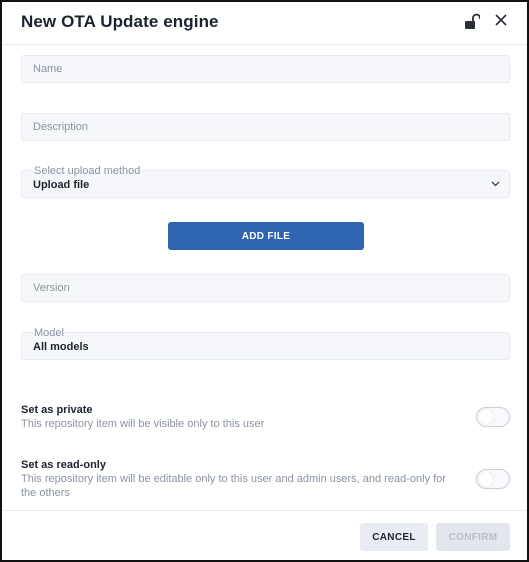 This screenshot has width=529, height=562. I want to click on lock-open-icon, so click(472, 22).